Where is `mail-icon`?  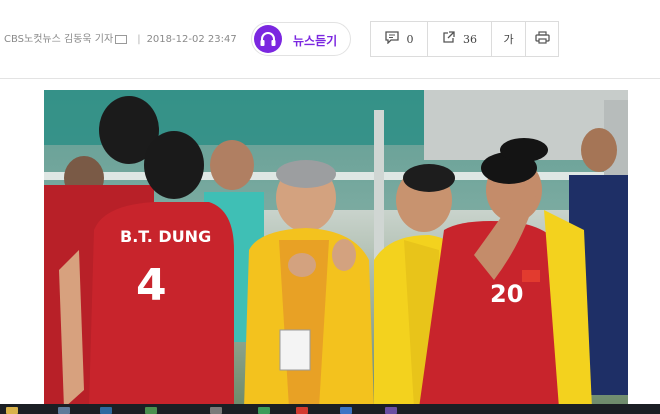 mail-icon is located at coordinates (121, 39).